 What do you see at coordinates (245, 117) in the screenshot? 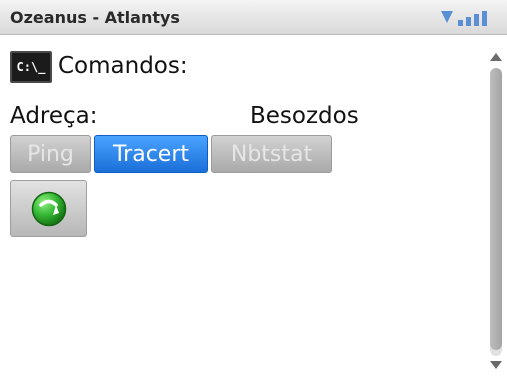
I see `address-row: Adreça: Besozdos` at bounding box center [245, 117].